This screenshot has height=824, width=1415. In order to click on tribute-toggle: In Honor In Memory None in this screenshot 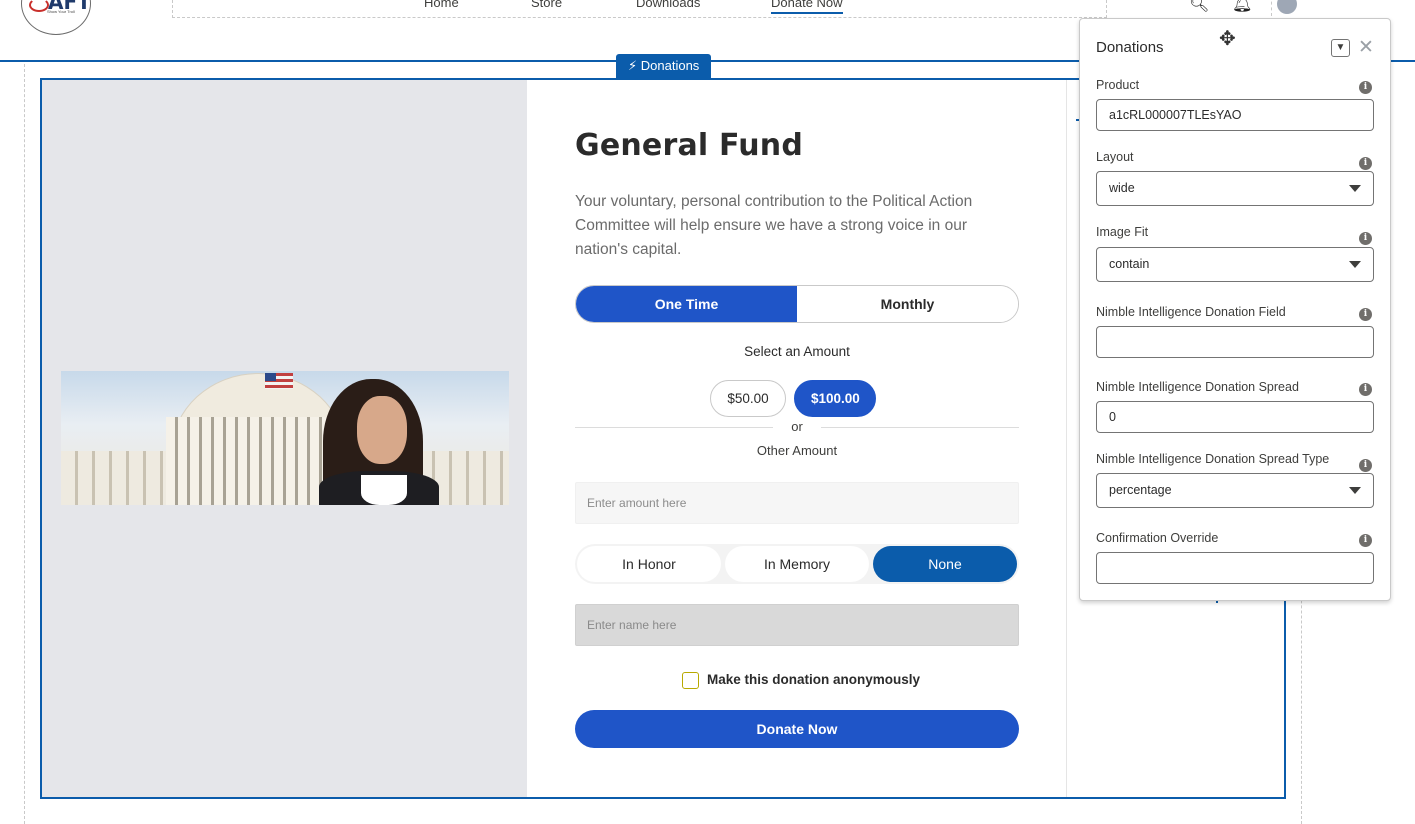, I will do `click(797, 564)`.